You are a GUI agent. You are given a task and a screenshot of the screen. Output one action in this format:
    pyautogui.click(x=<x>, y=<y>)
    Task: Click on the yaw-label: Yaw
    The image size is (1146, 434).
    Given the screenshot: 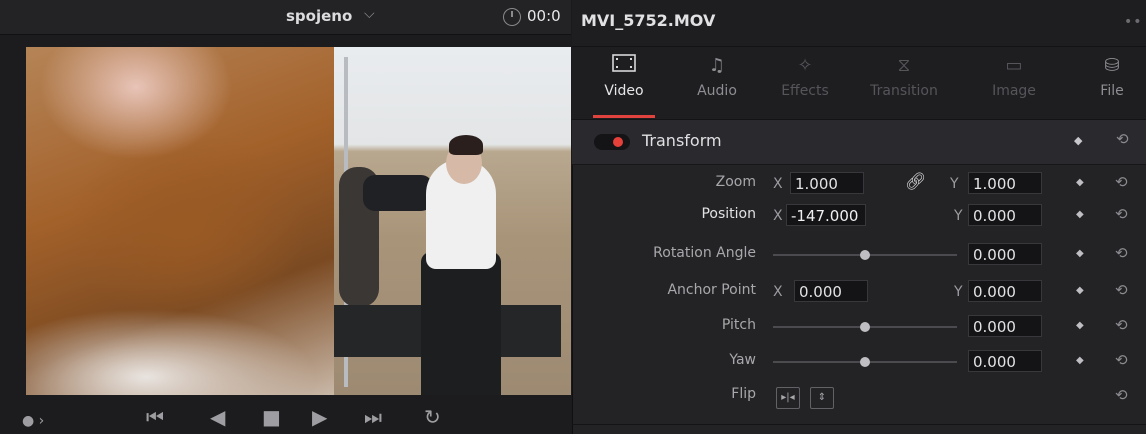 What is the action you would take?
    pyautogui.click(x=742, y=360)
    